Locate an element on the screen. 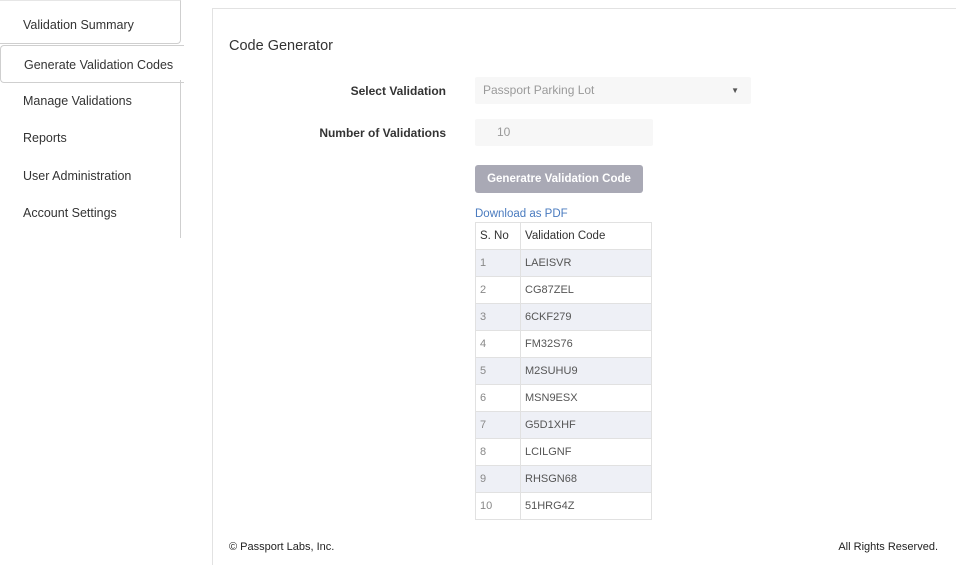 Image resolution: width=956 pixels, height=565 pixels. validation-select: Passport Parking Lot ▼ is located at coordinates (613, 90).